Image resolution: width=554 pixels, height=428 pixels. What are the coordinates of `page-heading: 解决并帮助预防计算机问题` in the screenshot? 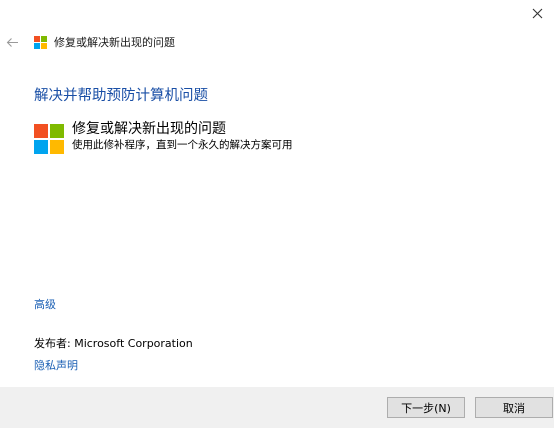 It's located at (121, 96).